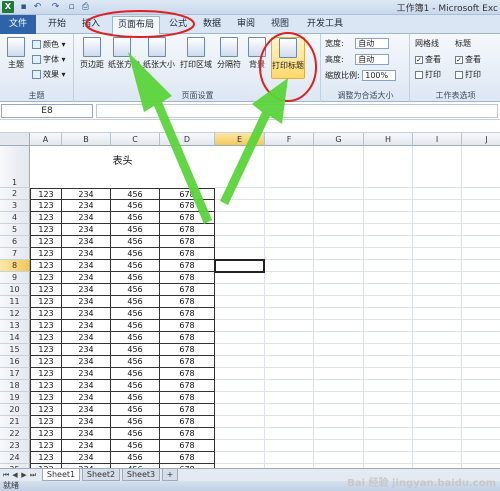  I want to click on row-header-11: 11, so click(15, 302).